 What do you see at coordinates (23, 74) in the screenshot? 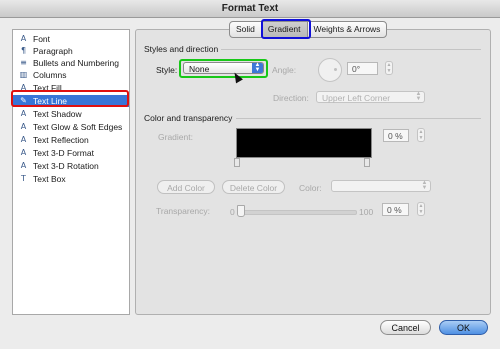
I see `columns-icon: ▥` at bounding box center [23, 74].